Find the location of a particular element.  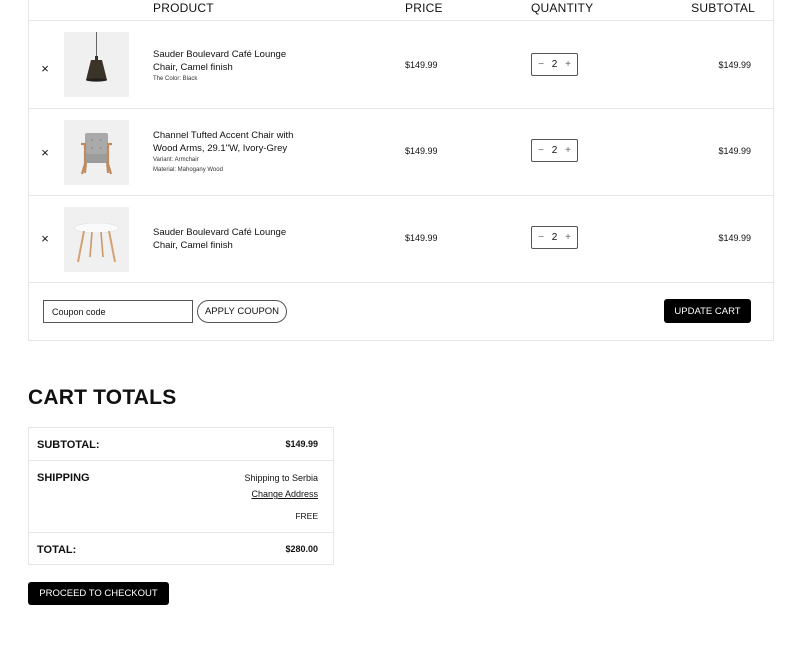

armchair-image is located at coordinates (96, 152).